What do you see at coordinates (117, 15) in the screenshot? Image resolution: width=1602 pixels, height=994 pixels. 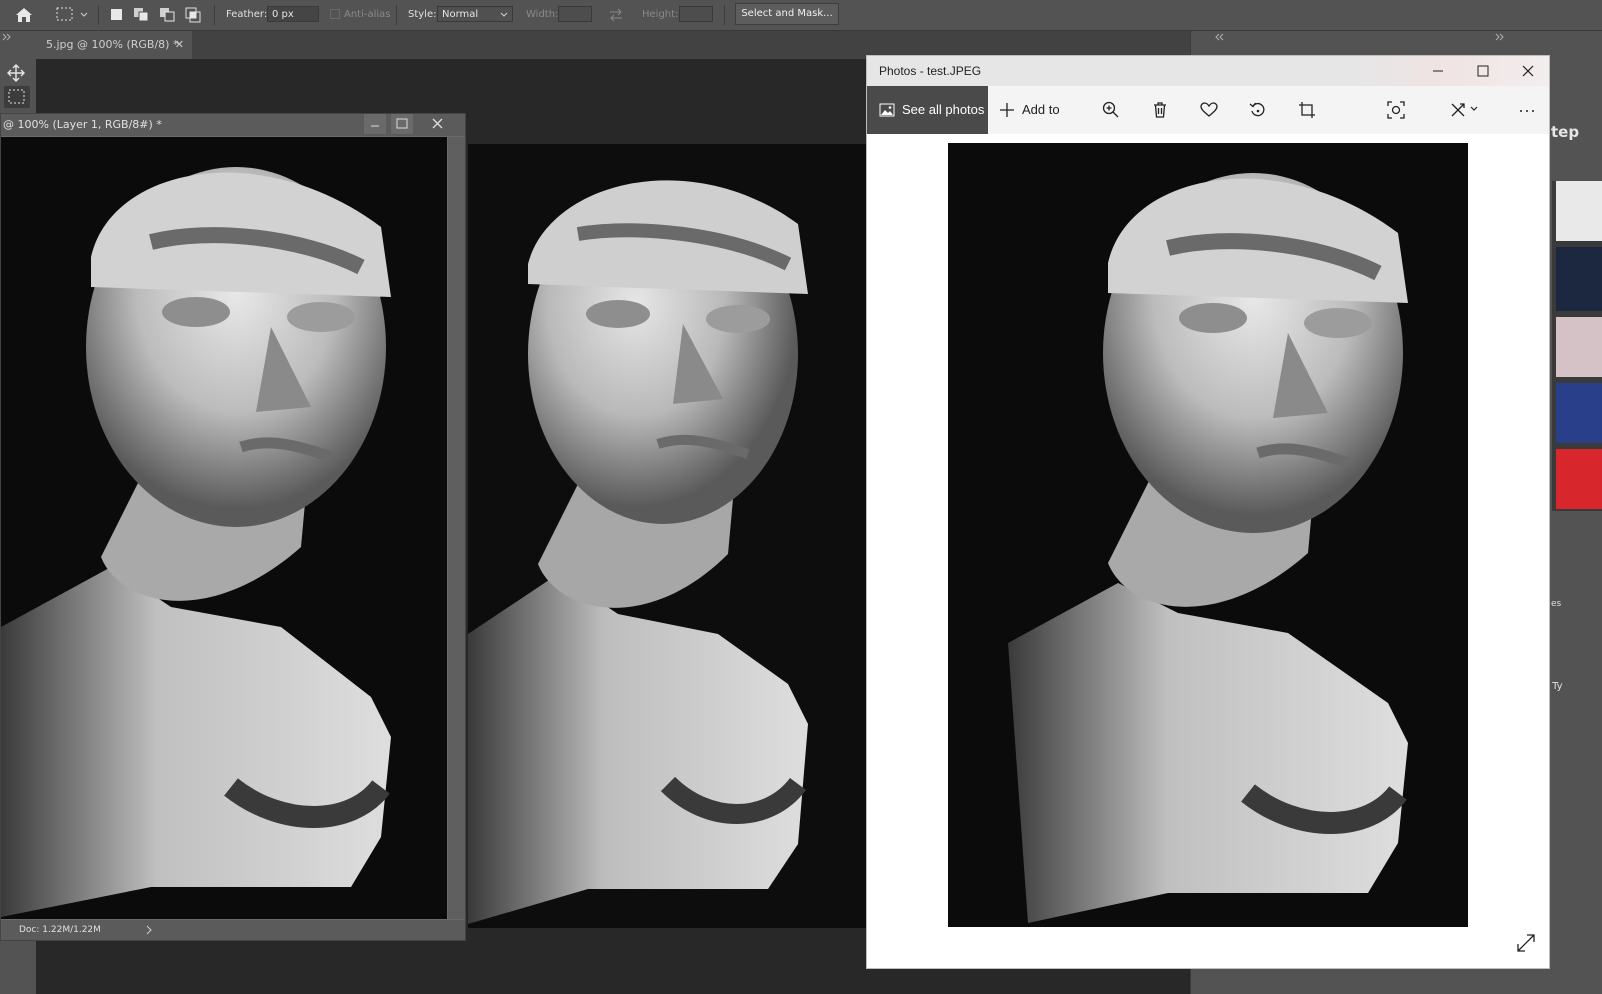 I see `new-selection-icon` at bounding box center [117, 15].